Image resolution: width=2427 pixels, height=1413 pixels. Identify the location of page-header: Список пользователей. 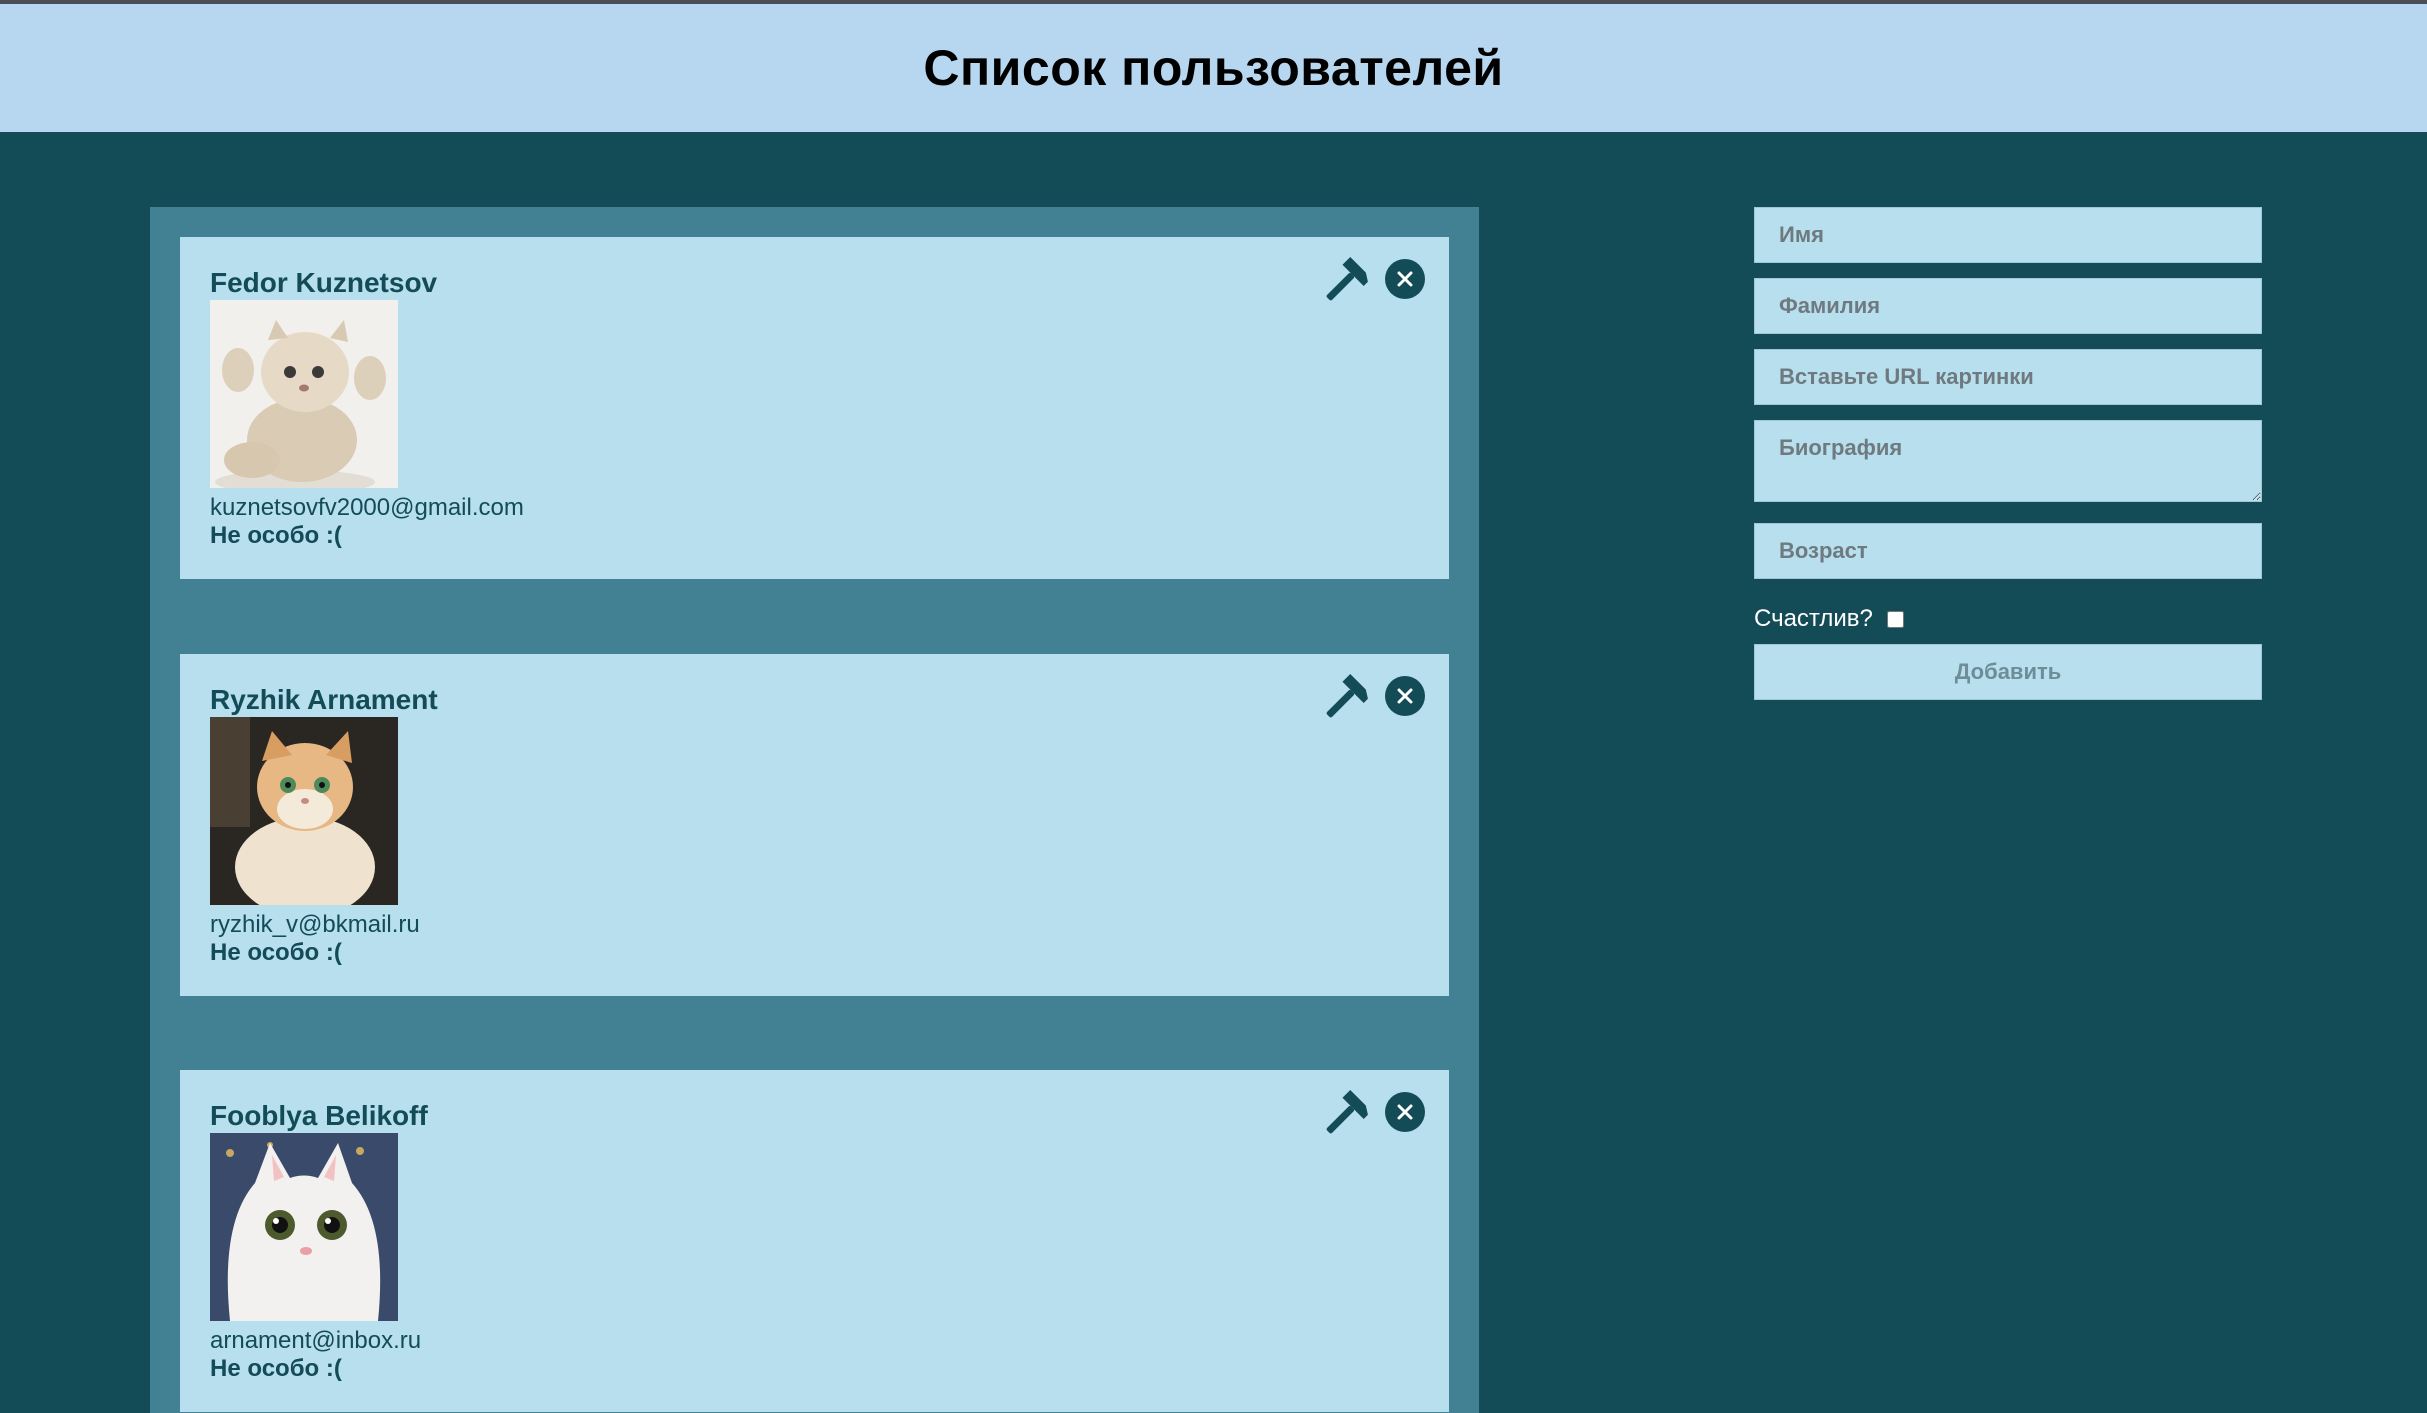
(1213, 68).